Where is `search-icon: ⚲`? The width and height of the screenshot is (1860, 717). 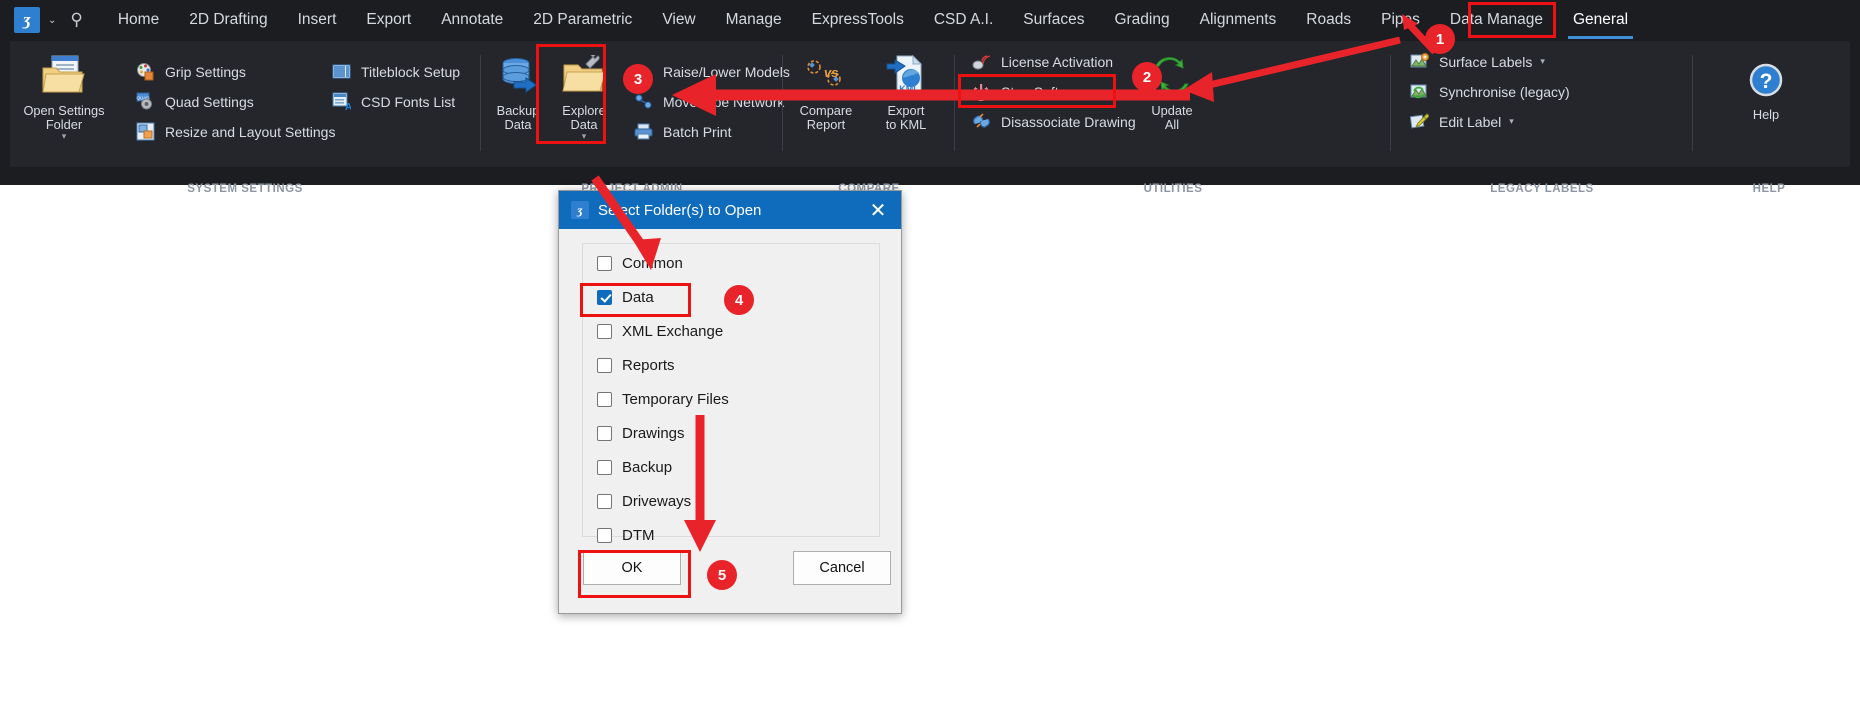
search-icon: ⚲ is located at coordinates (76, 20).